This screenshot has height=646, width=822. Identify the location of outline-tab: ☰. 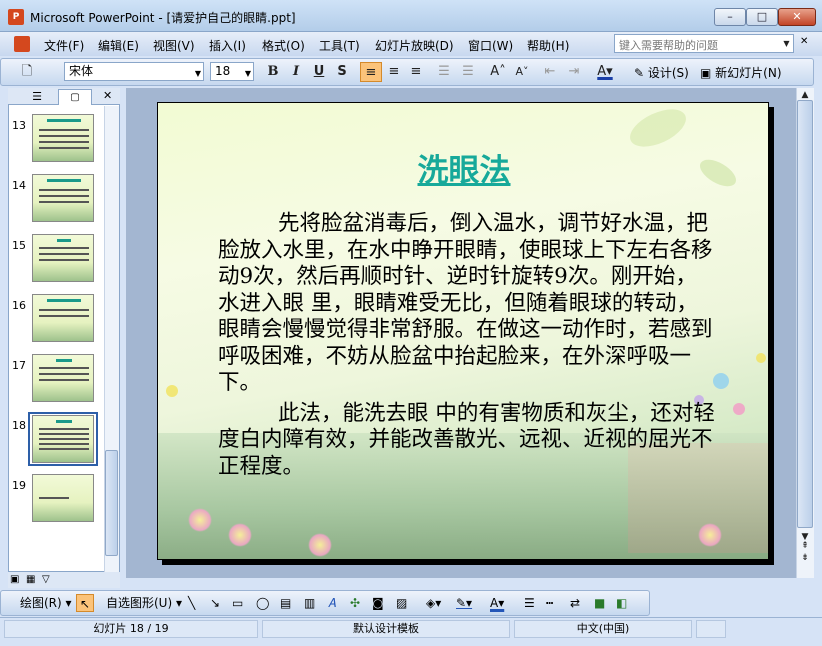
(37, 96).